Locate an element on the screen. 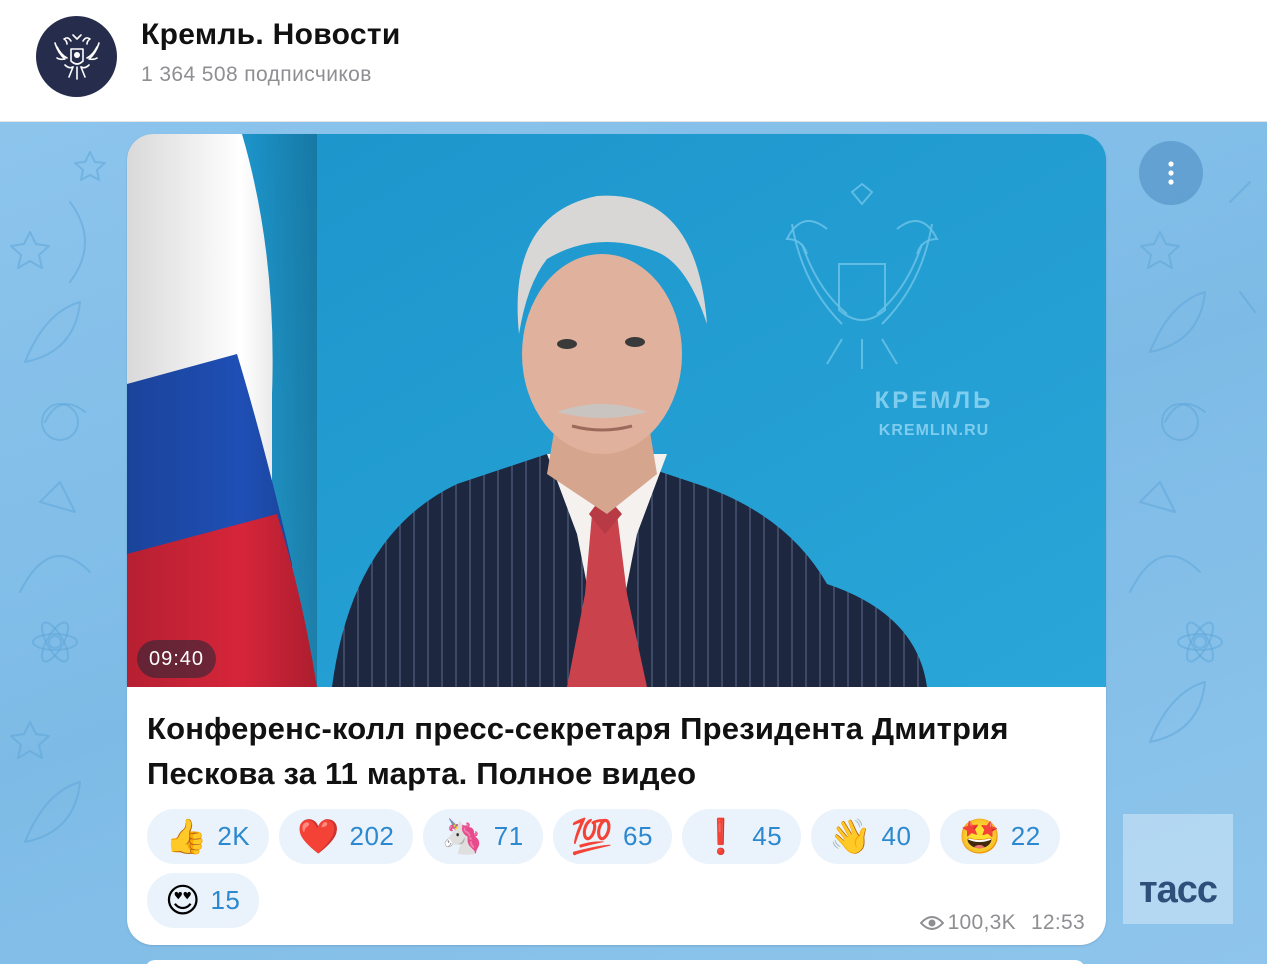 This screenshot has width=1267, height=964. post-meta: 100,3K 12:53 is located at coordinates (1002, 923).